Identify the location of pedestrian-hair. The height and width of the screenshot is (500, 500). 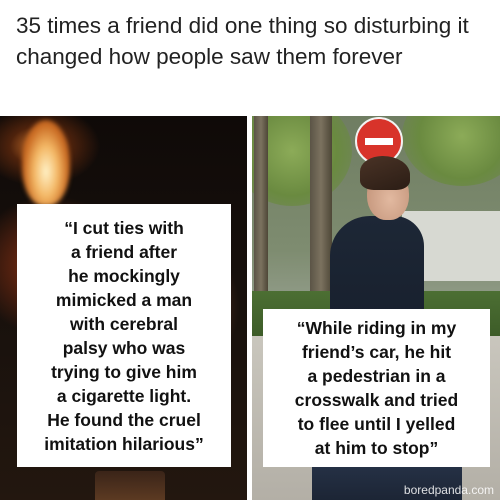
(385, 173).